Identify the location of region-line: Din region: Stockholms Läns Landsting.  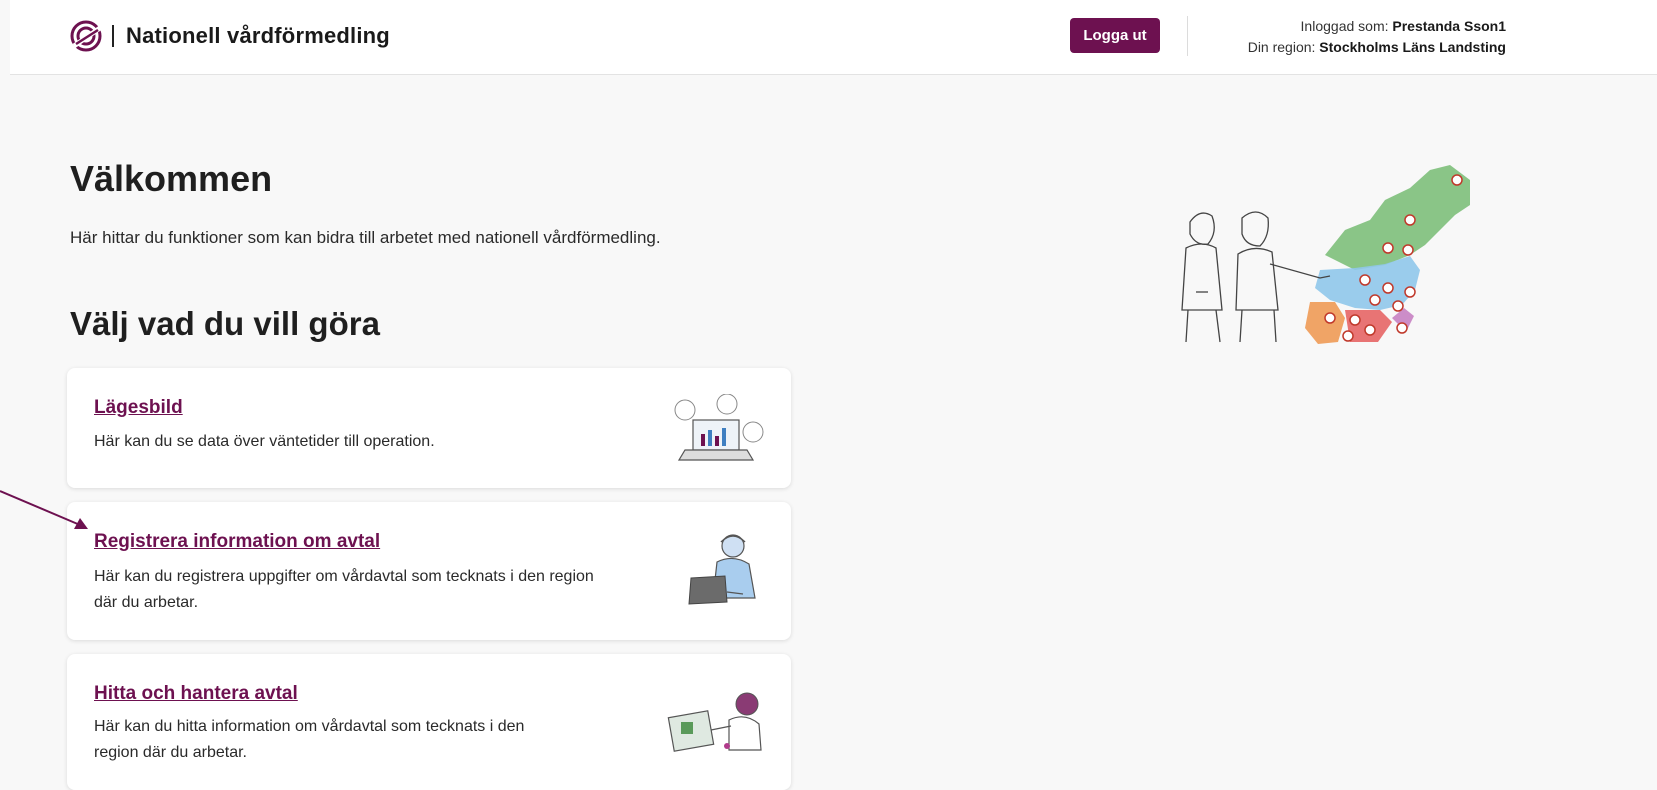
(1348, 47).